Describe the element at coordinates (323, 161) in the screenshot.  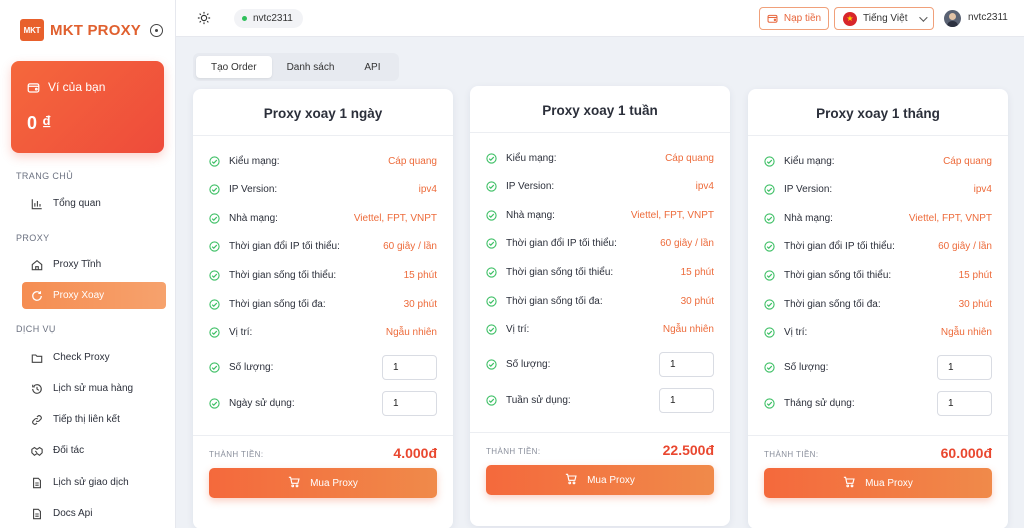
I see `spec-row: Kiểu mạng: Cáp quang` at that location.